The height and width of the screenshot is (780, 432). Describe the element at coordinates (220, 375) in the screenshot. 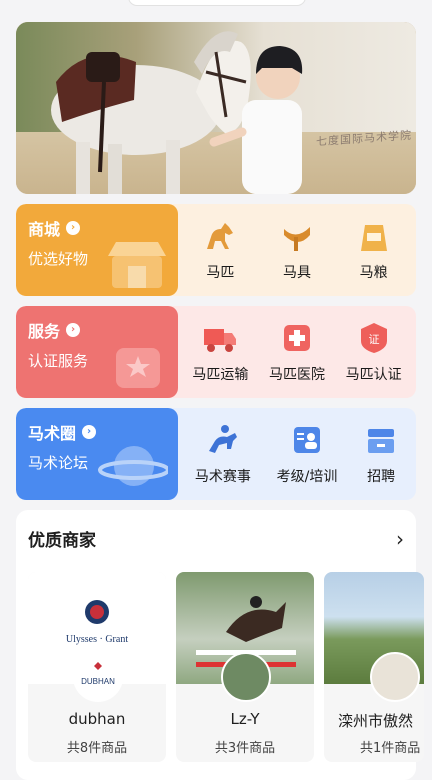

I see `service-label: 马匹运输` at that location.